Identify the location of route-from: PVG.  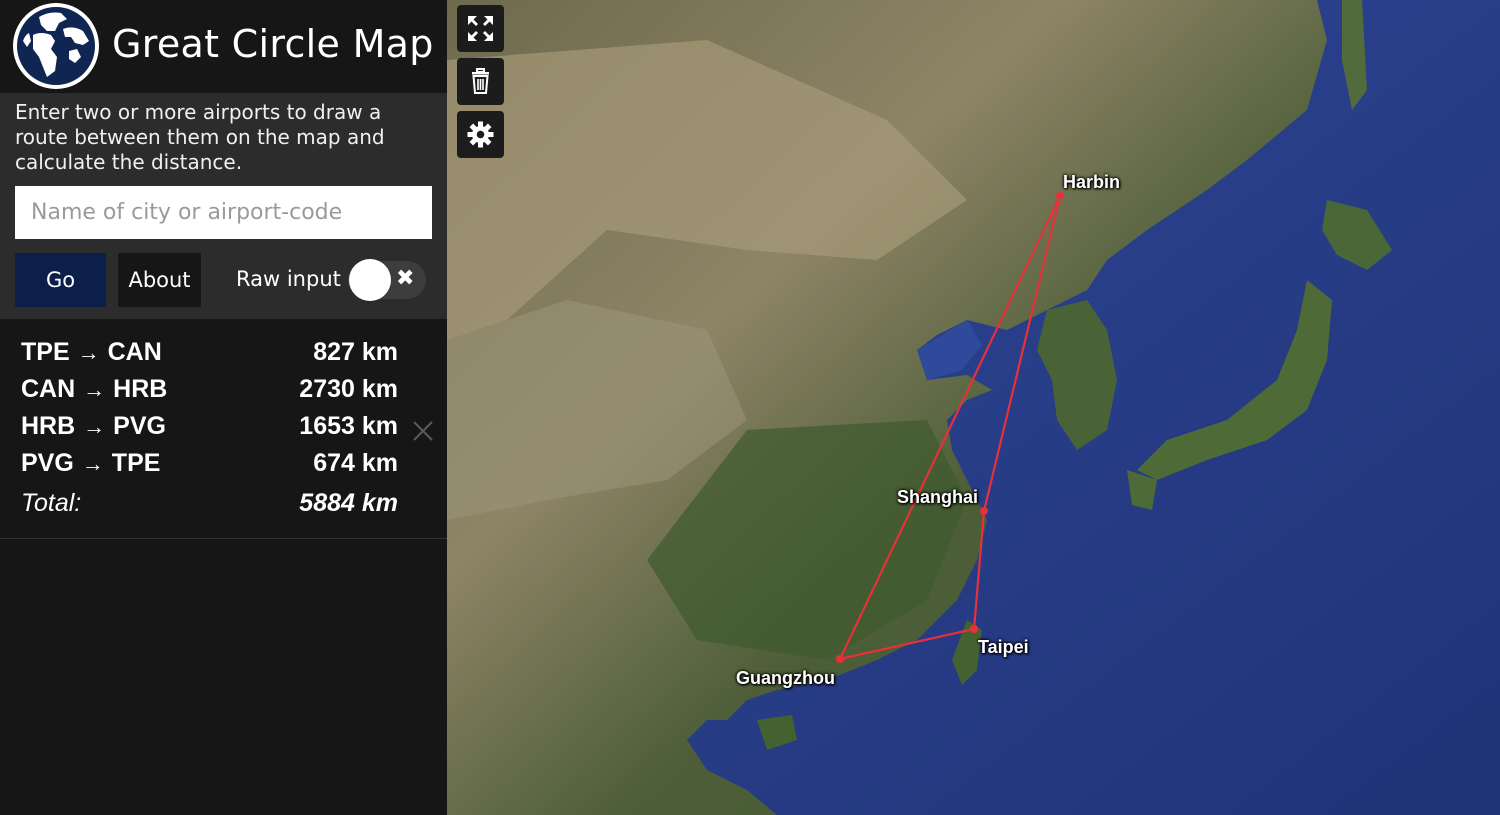
(47, 463).